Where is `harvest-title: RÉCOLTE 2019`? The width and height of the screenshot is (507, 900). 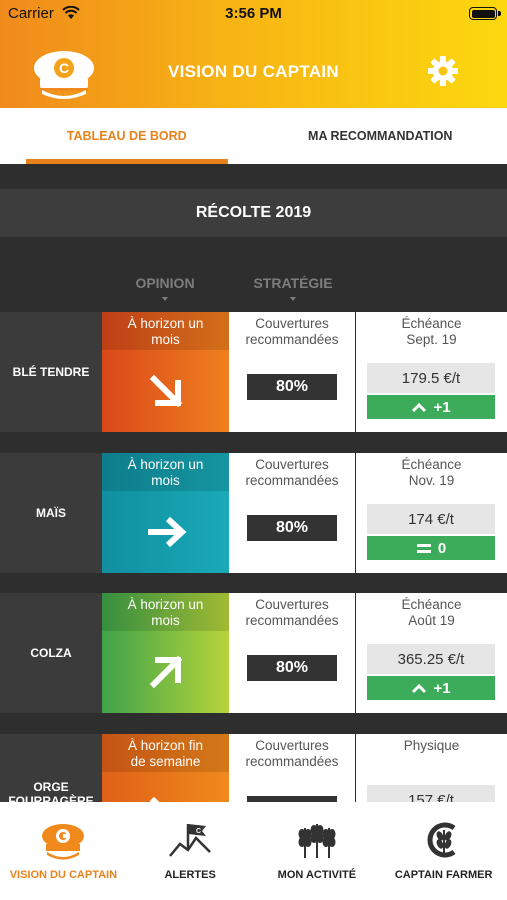 harvest-title: RÉCOLTE 2019 is located at coordinates (253, 213).